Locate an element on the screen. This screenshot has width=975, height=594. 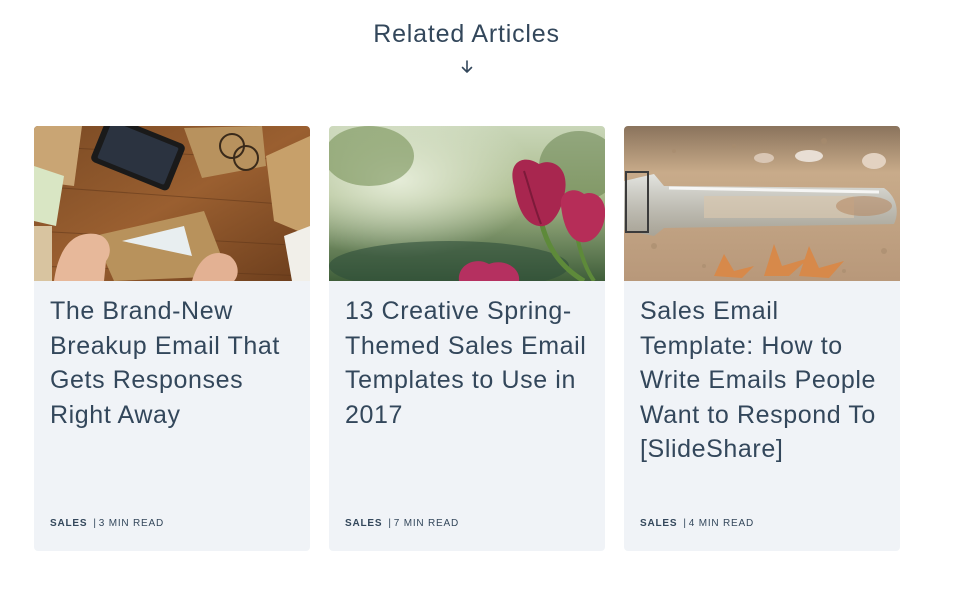
section-title: Related Articles is located at coordinates (466, 34).